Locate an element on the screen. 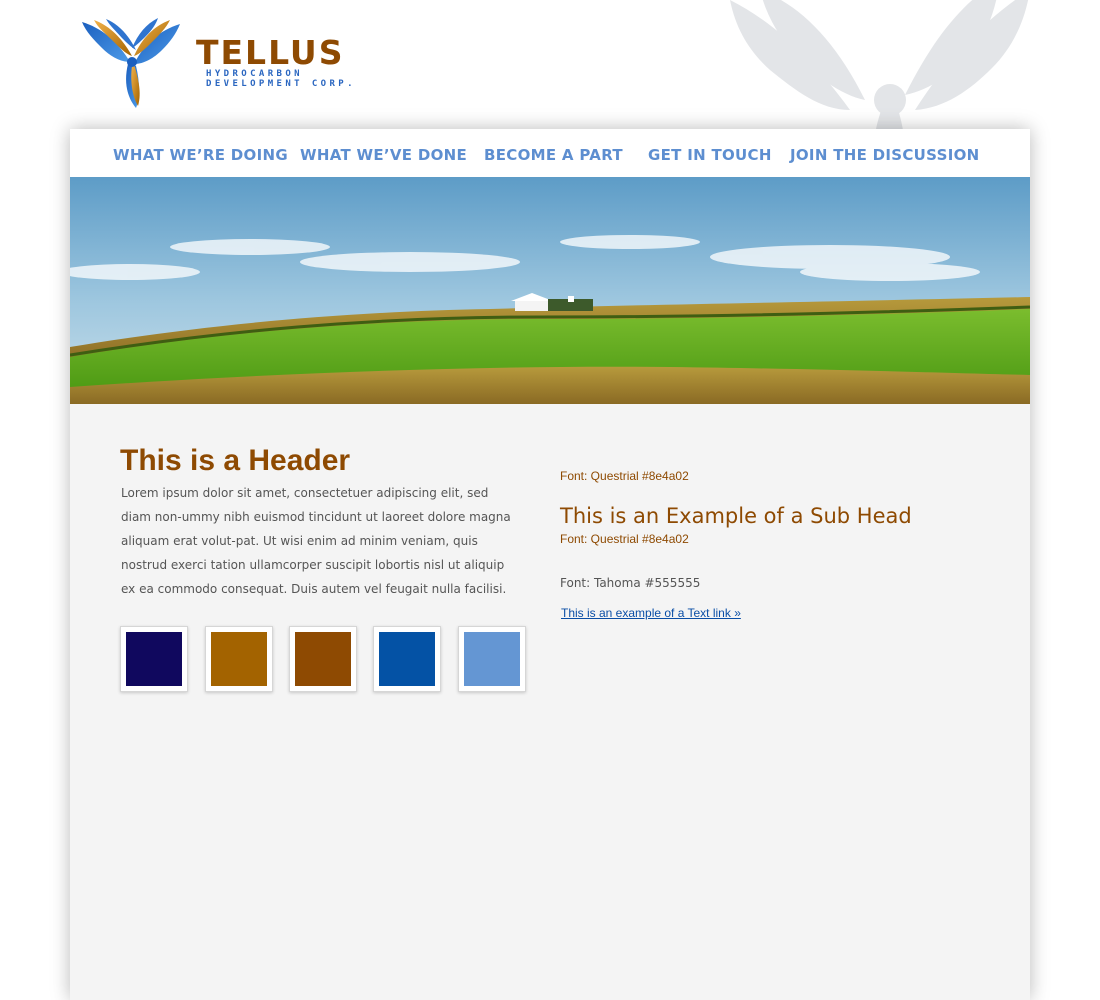  color-swatch-navy-fill is located at coordinates (154, 659).